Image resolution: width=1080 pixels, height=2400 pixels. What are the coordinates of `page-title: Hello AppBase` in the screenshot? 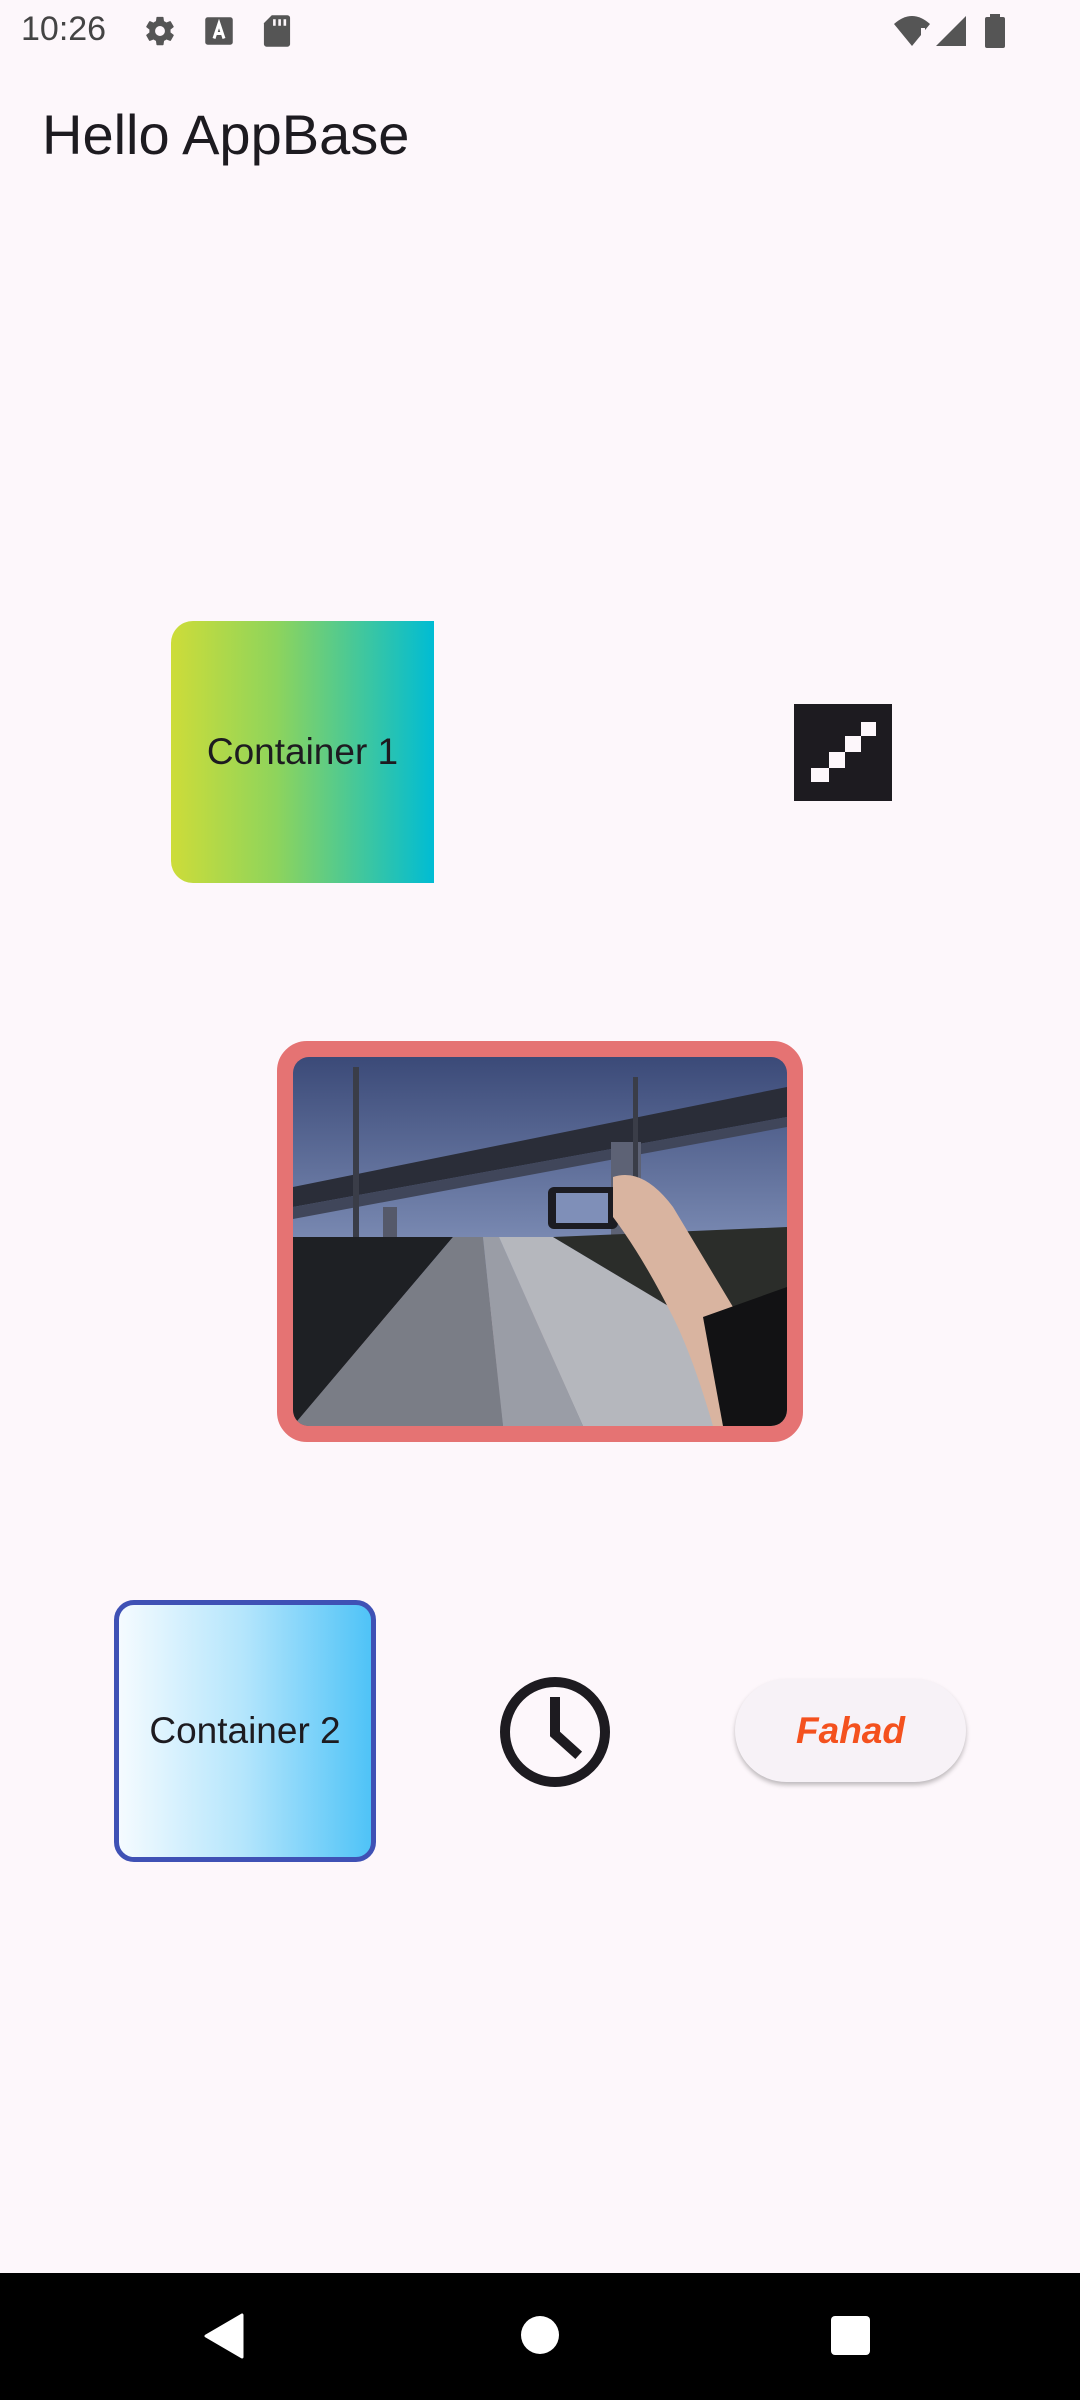 It's located at (226, 134).